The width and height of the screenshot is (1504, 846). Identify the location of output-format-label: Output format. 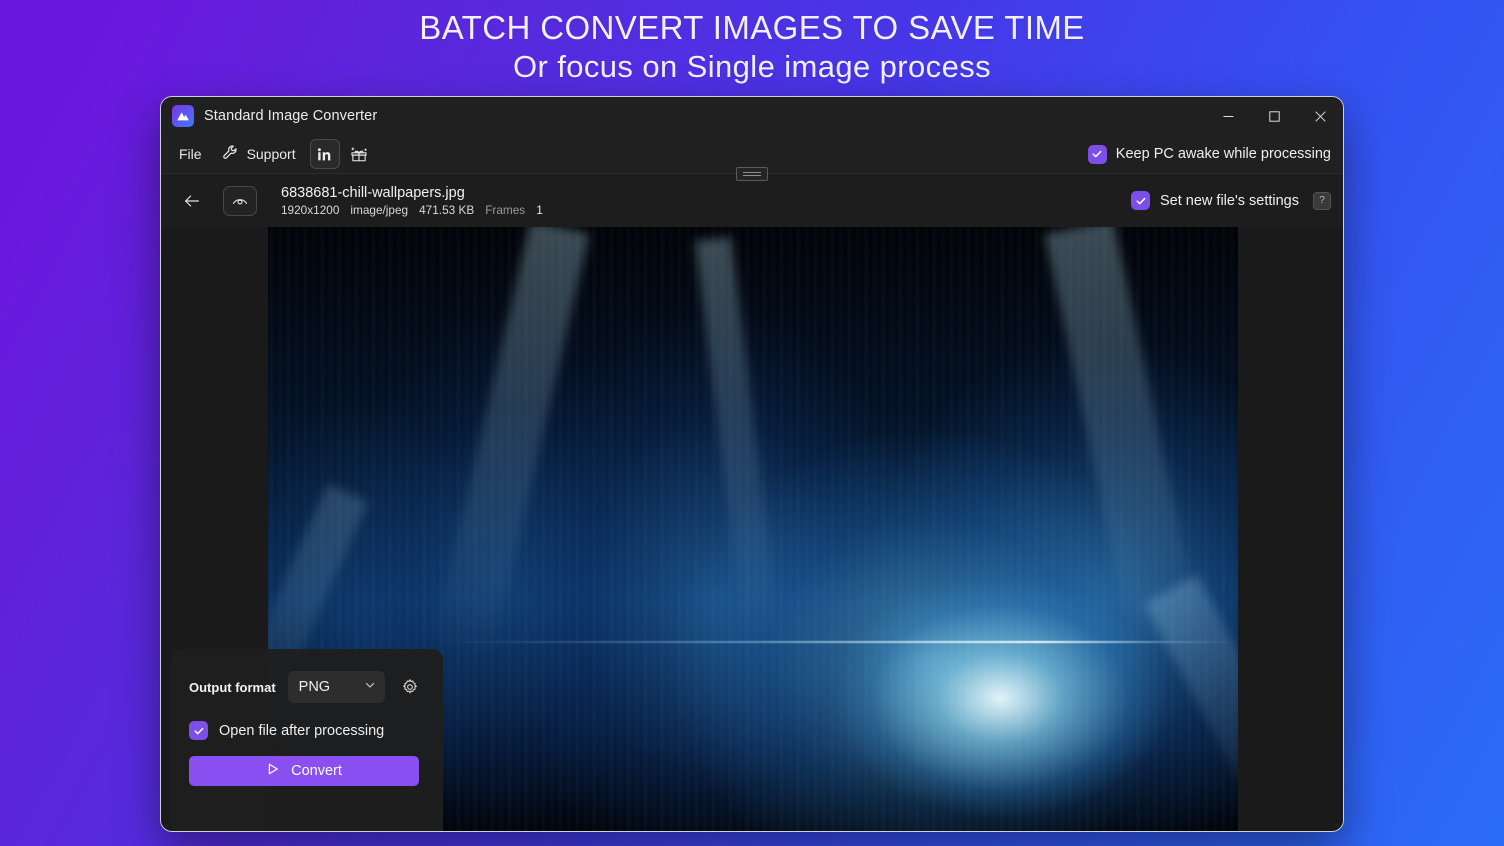
(232, 687).